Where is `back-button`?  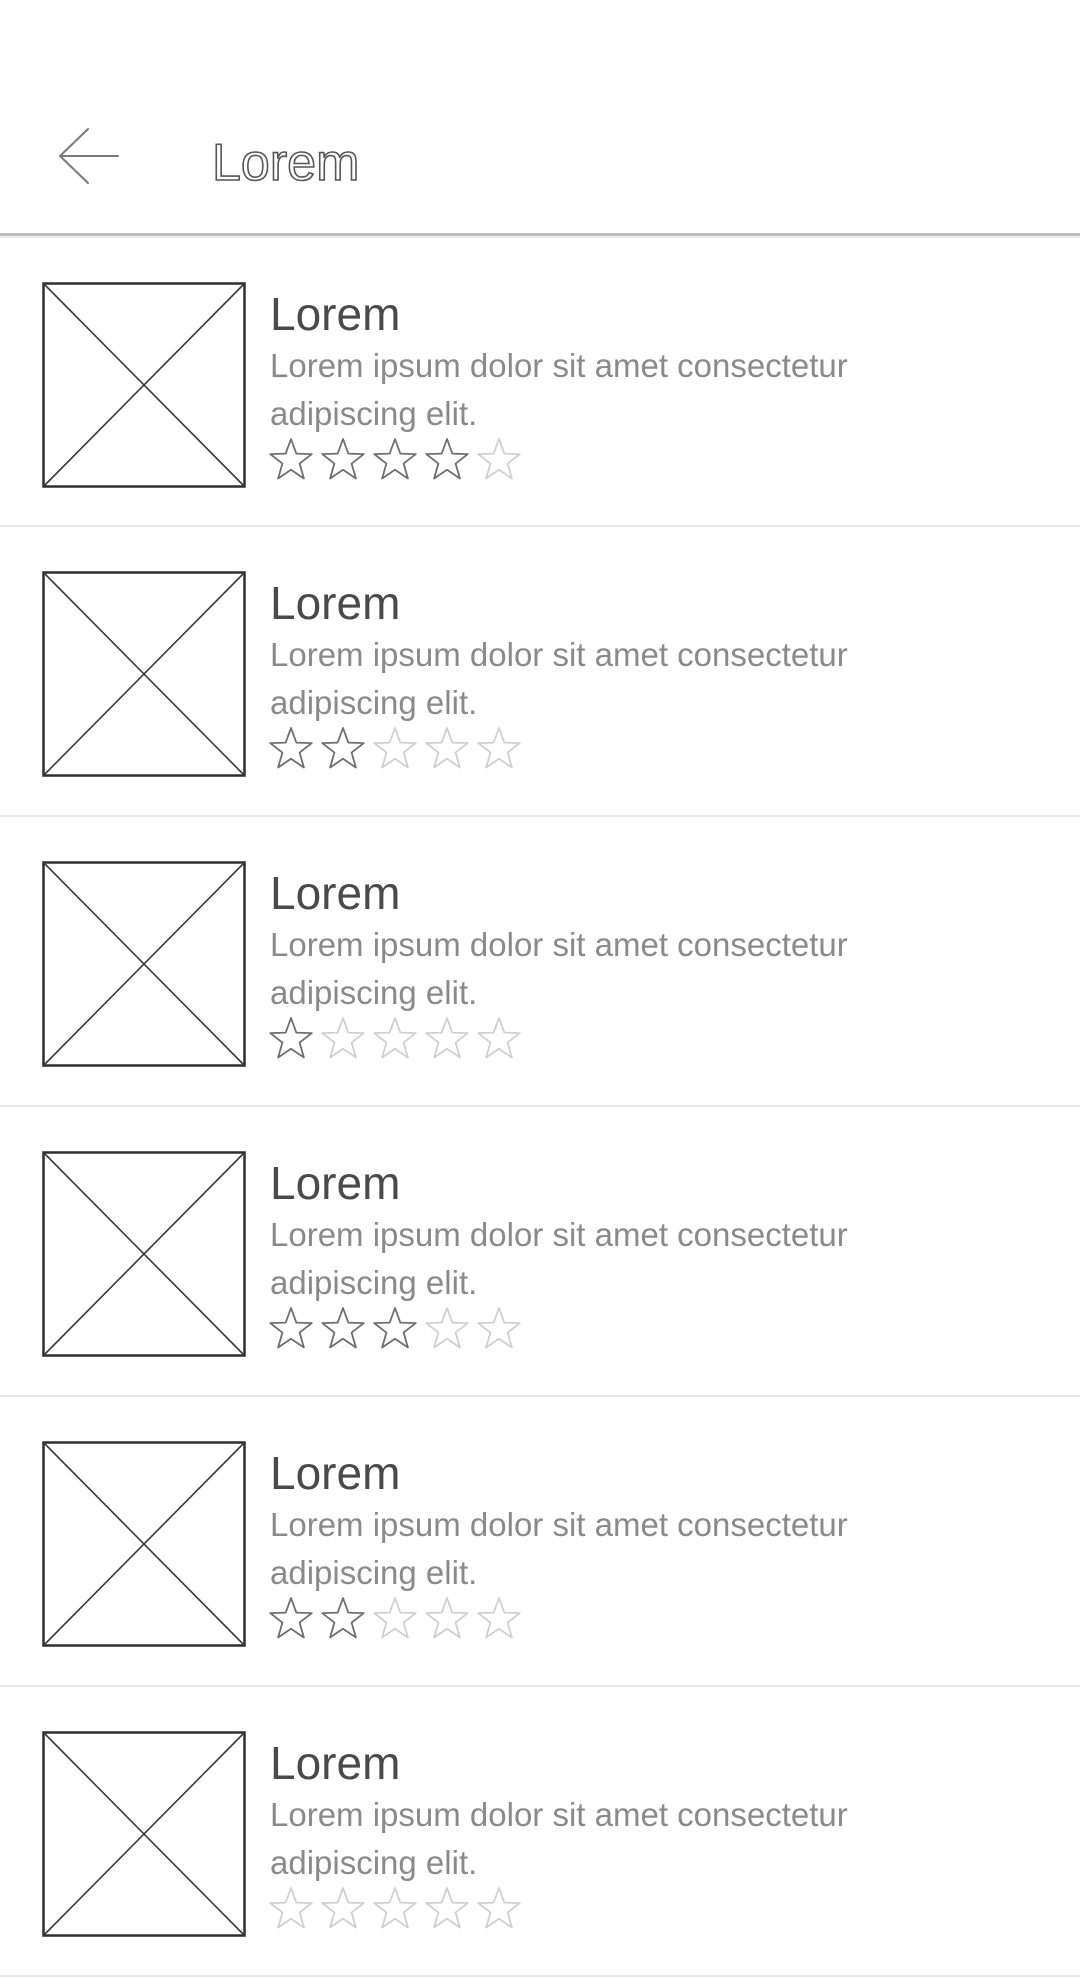 back-button is located at coordinates (88, 156).